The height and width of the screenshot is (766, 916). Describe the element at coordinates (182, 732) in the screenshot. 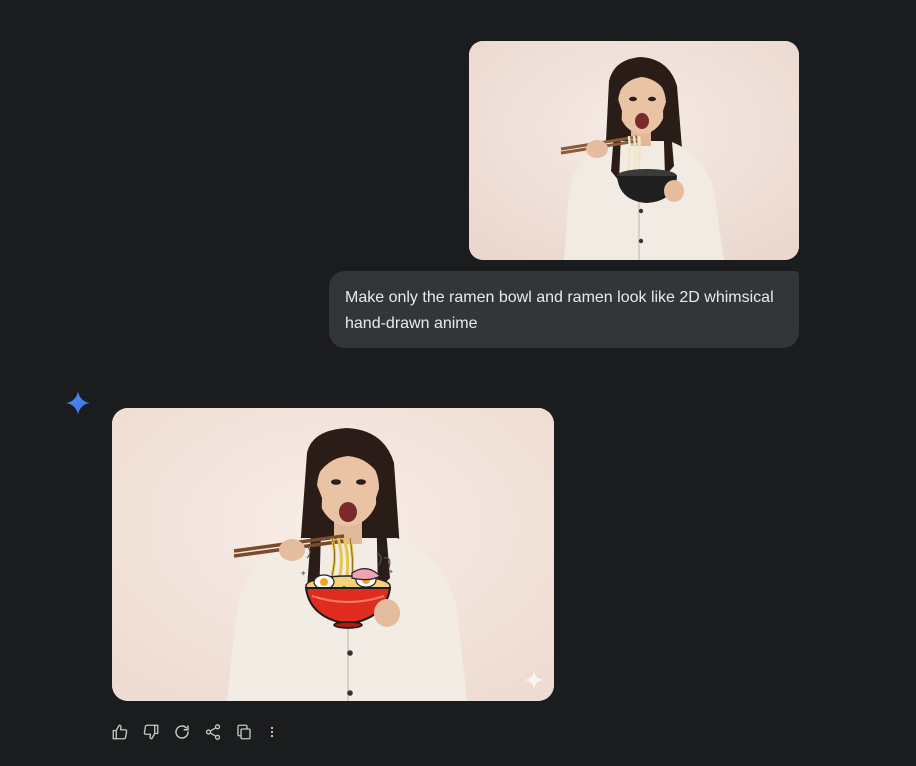

I see `regenerate-icon` at that location.